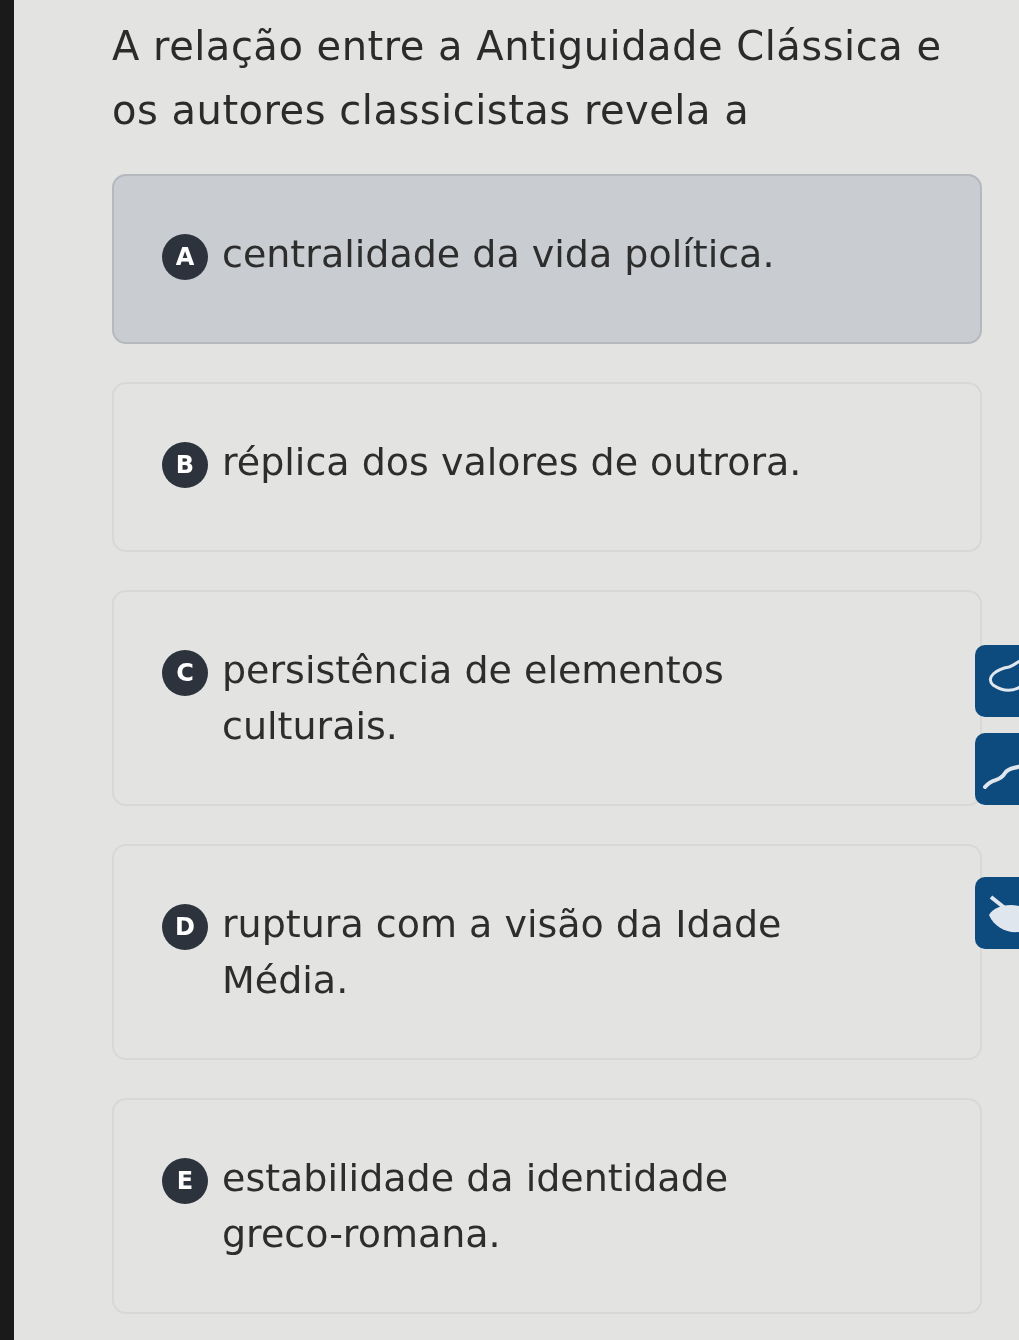 Image resolution: width=1019 pixels, height=1340 pixels. What do you see at coordinates (997, 913) in the screenshot?
I see `eraser-tool-icon` at bounding box center [997, 913].